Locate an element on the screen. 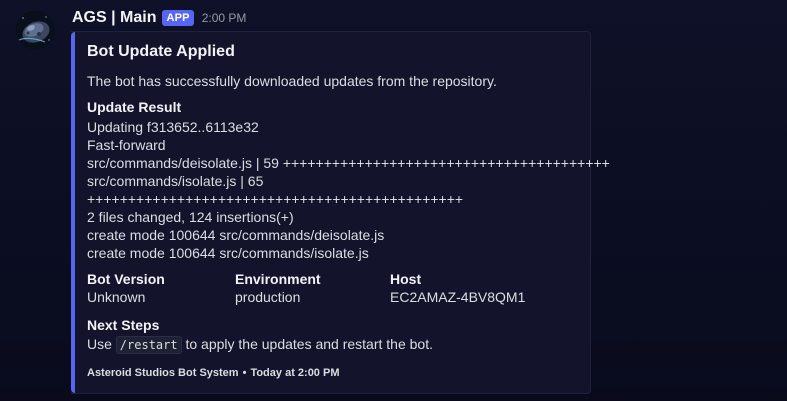  footer-timestamp: Today at 2:00 PM is located at coordinates (295, 373).